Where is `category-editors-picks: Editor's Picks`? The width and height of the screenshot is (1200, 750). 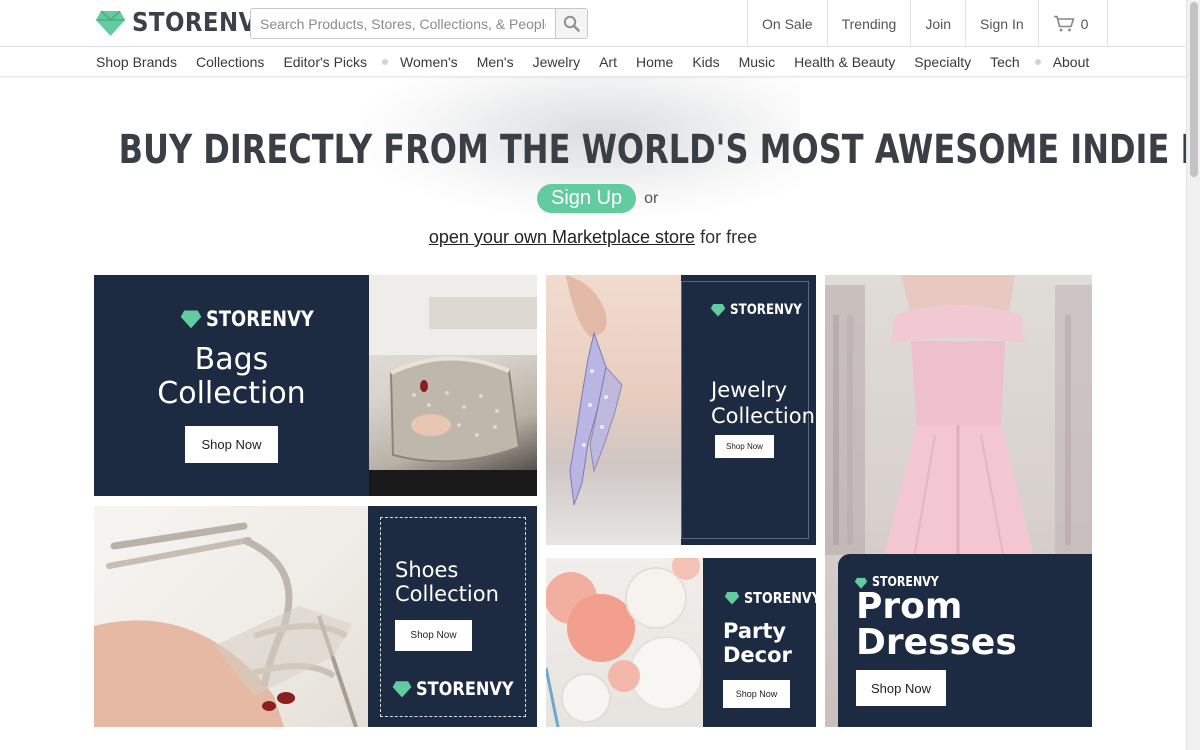
category-editors-picks: Editor's Picks is located at coordinates (325, 62).